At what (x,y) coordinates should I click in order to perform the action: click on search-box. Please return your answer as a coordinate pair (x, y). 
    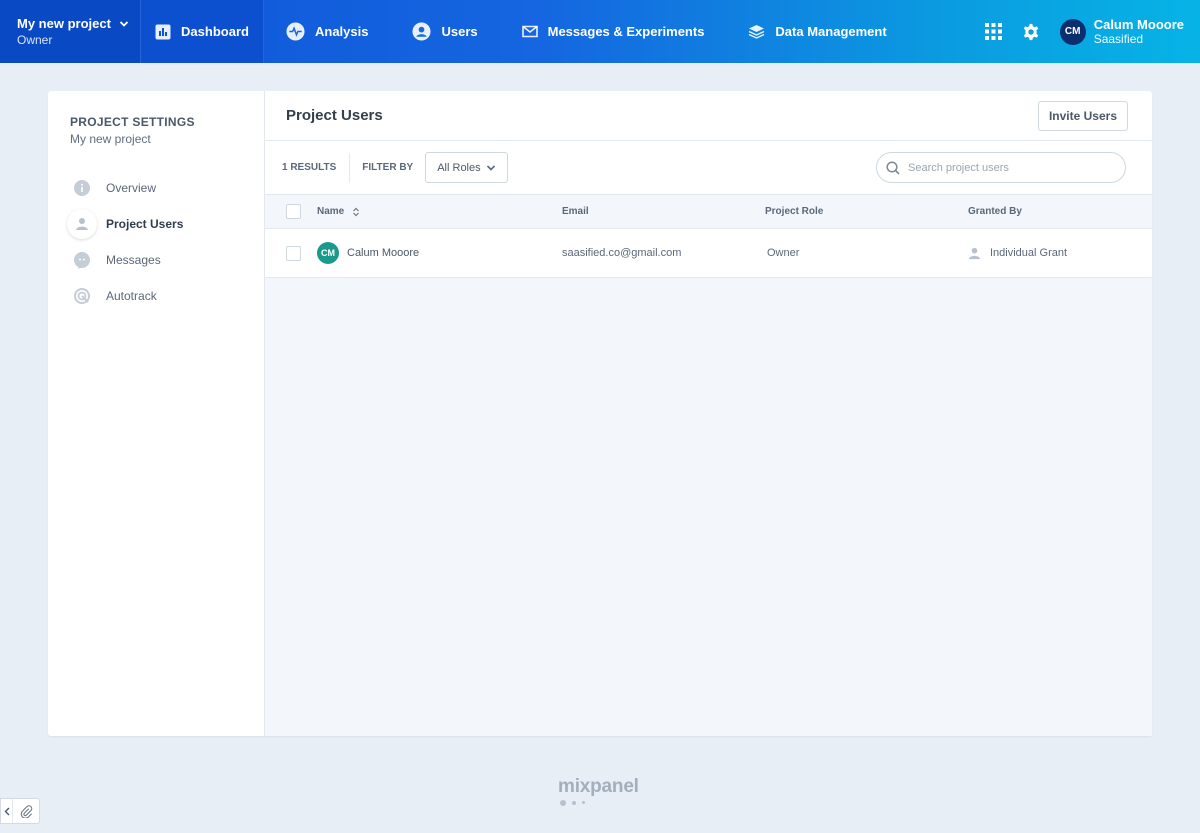
    Looking at the image, I should click on (1001, 167).